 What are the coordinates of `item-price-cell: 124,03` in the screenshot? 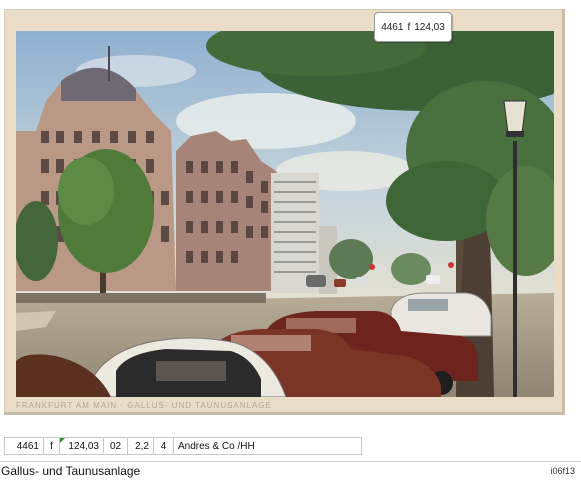 It's located at (82, 446).